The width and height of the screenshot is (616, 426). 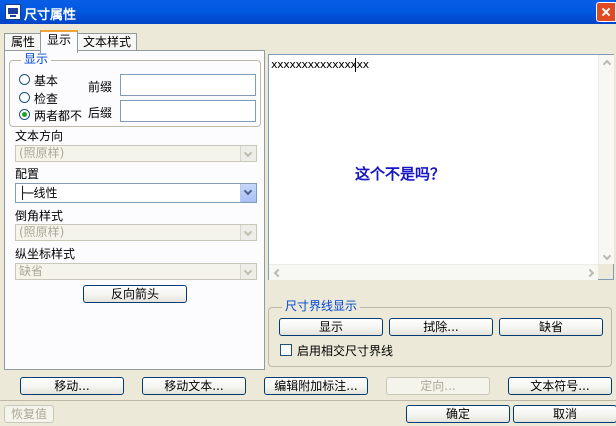 I want to click on show-button: 显示, so click(x=331, y=327).